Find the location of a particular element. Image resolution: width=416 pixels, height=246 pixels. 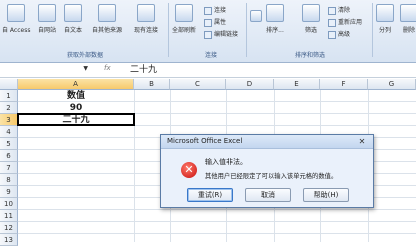

advanced-icon is located at coordinates (332, 34).